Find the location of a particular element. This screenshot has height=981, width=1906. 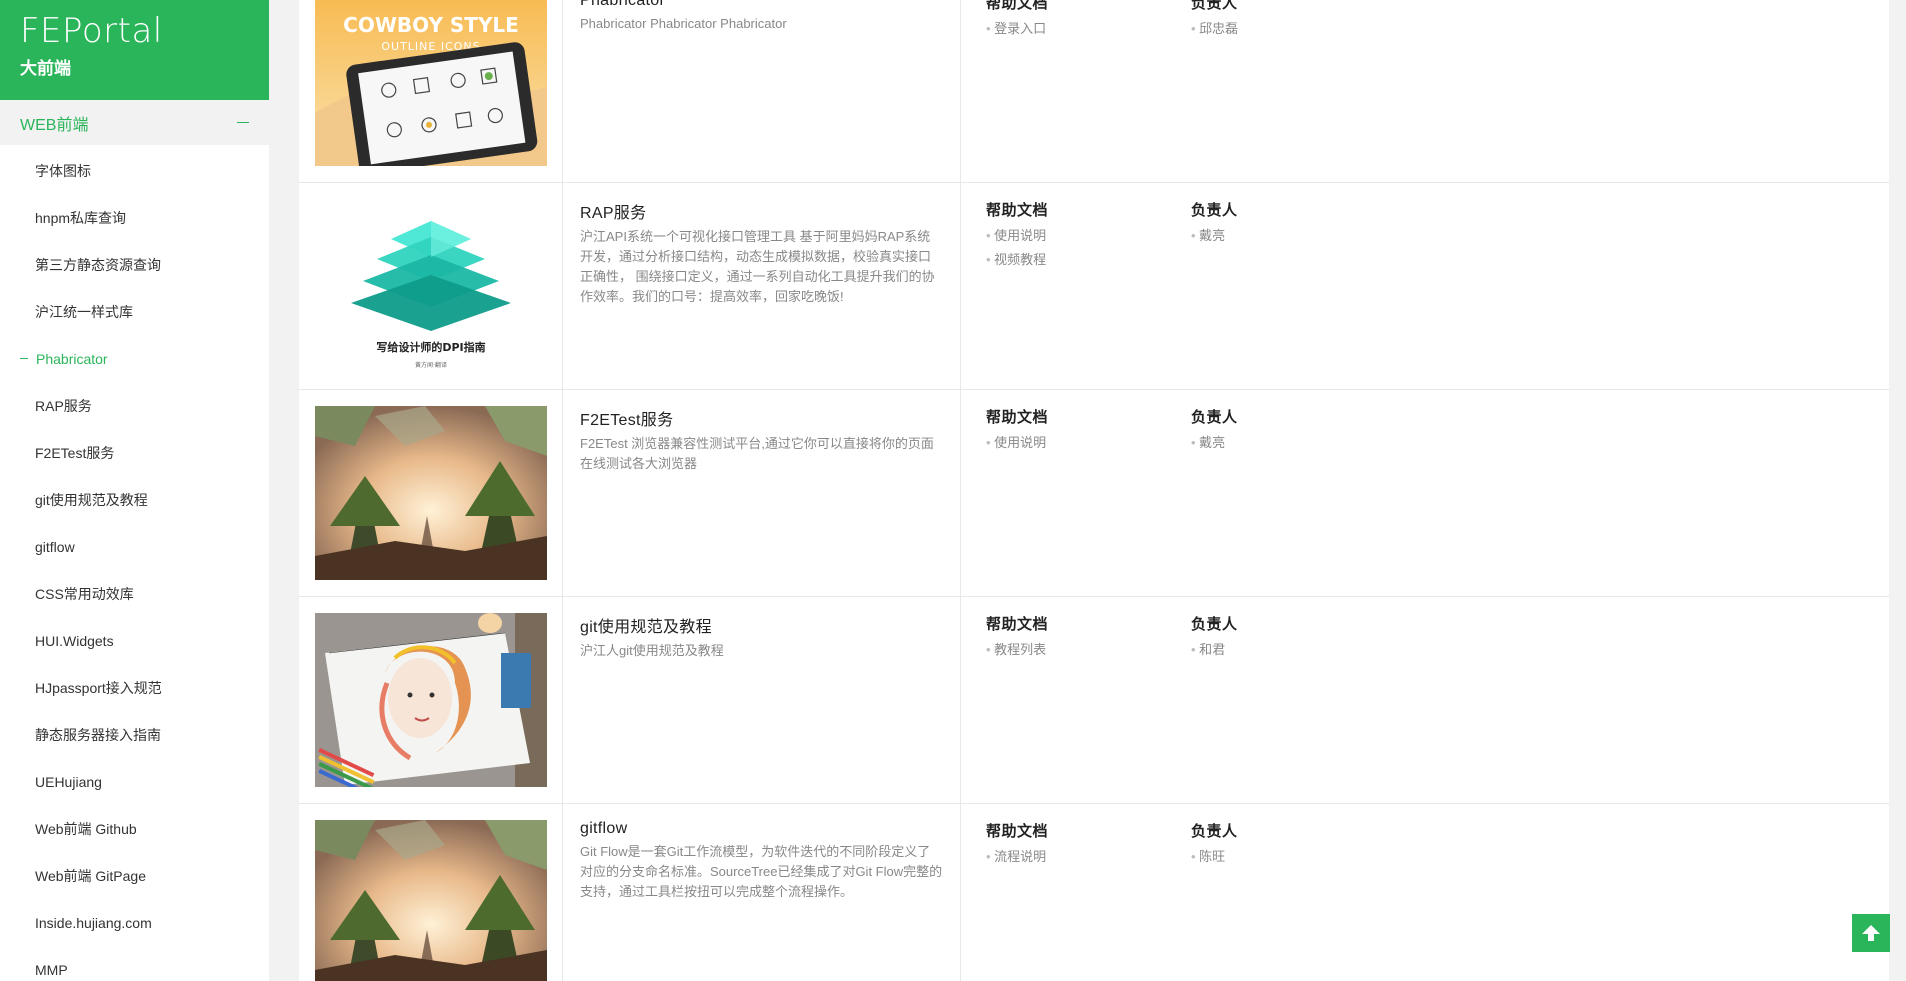

dpi-pyramid-image: 写给设计师的DPI指南 黄方闻·翻译 is located at coordinates (431, 286).